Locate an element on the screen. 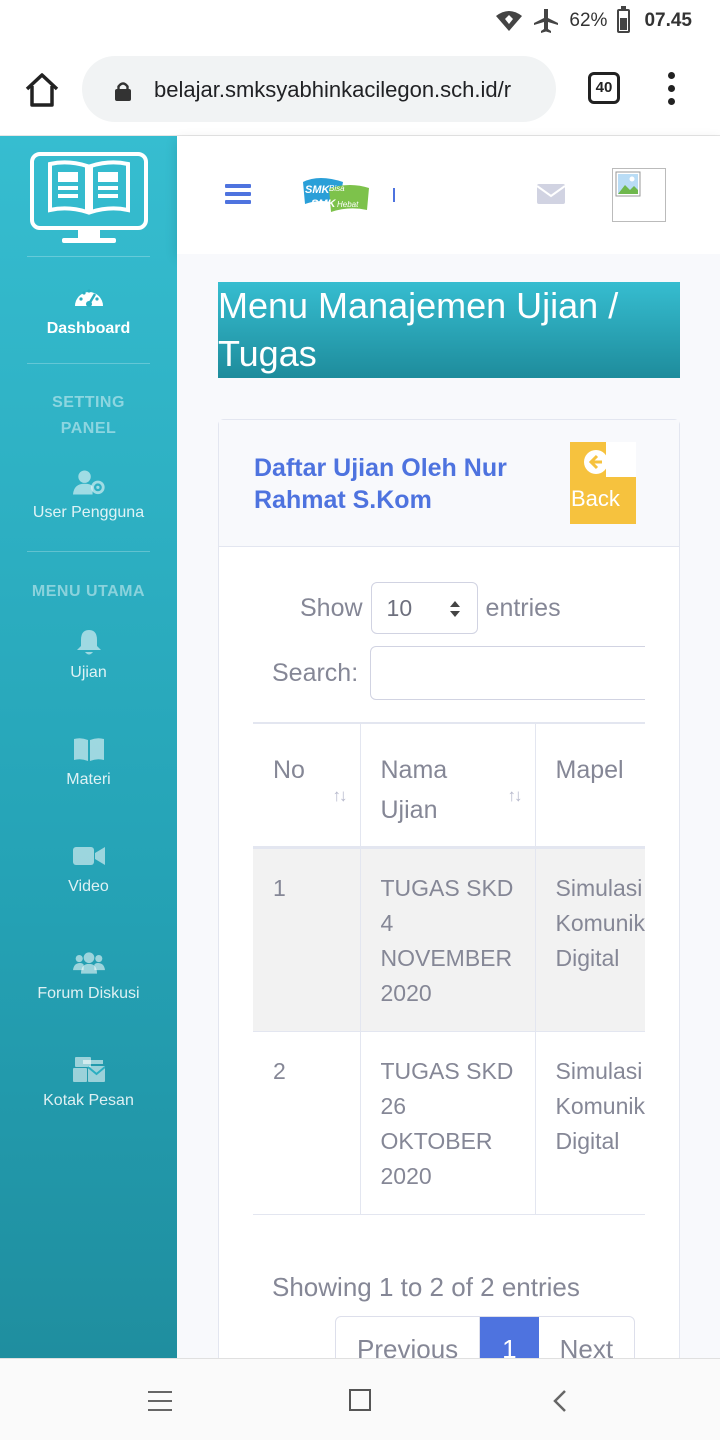  avatar-broken-image is located at coordinates (639, 195).